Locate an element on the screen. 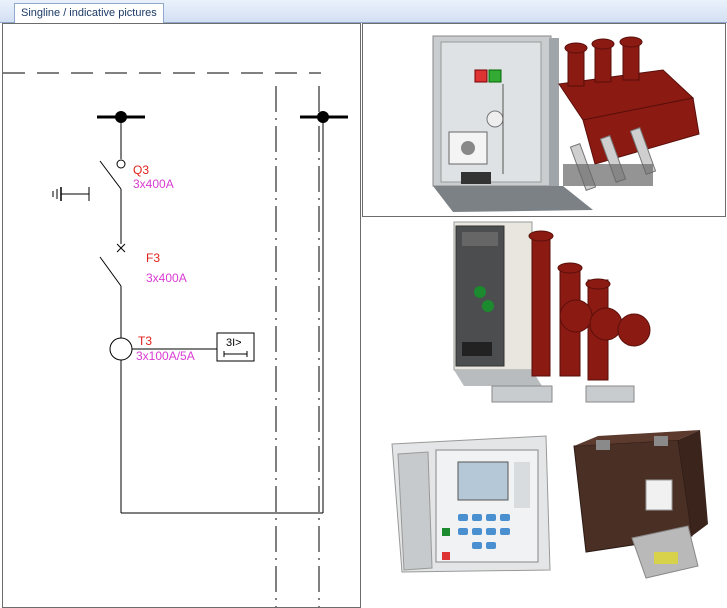  switch-q3-blade is located at coordinates (110, 175).